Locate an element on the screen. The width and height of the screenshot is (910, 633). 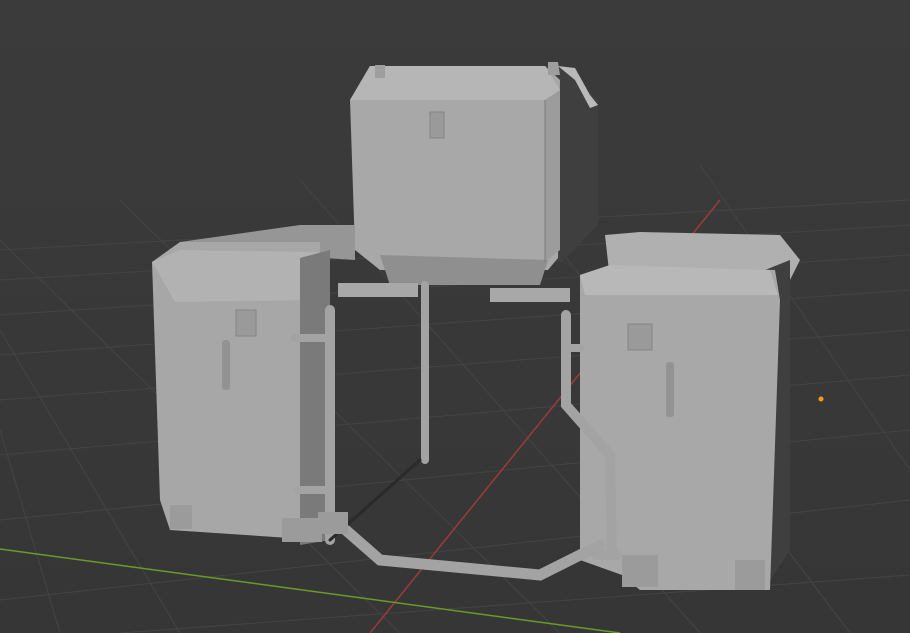
light-object is located at coordinates (821, 399).